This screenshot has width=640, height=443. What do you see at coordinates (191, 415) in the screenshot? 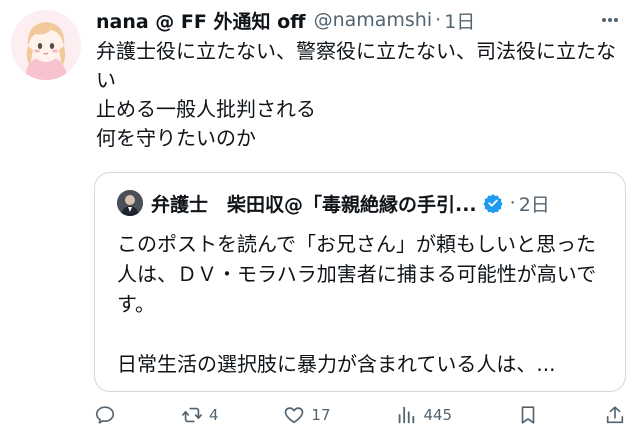
I see `retweet-icon` at bounding box center [191, 415].